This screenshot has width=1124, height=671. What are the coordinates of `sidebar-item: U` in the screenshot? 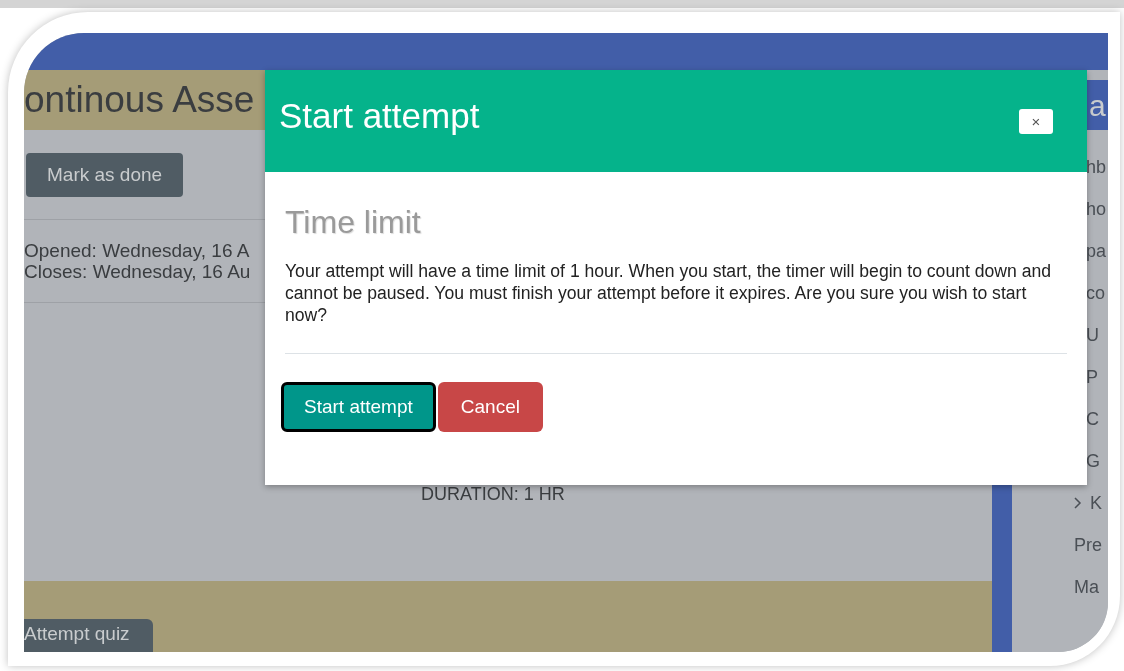 It's located at (1092, 335).